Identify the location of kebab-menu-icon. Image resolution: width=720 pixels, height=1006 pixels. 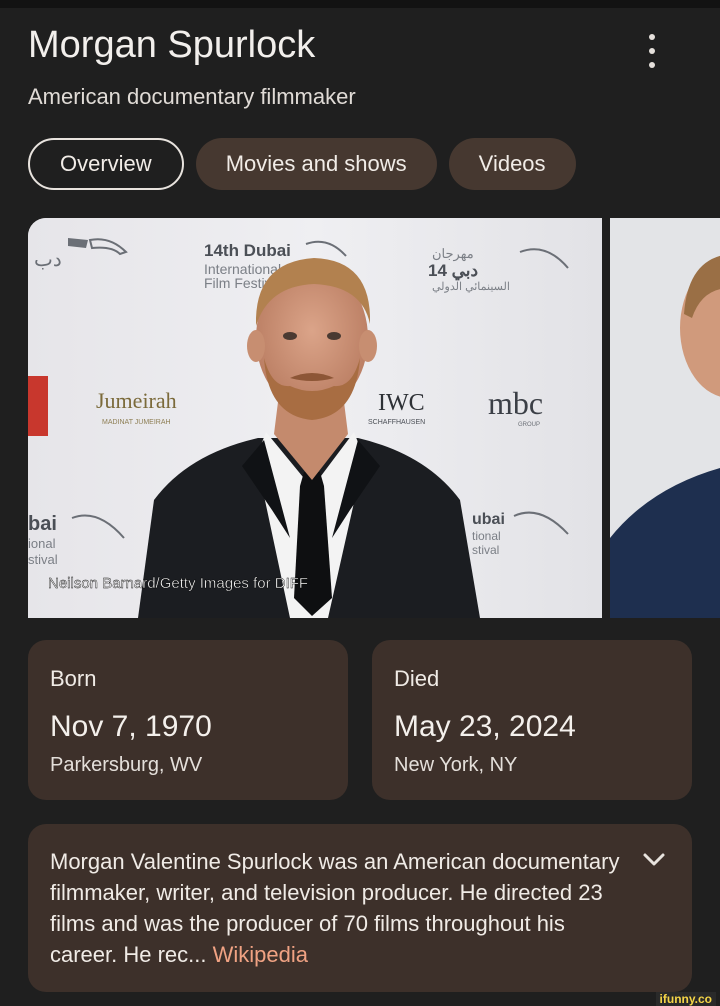
(652, 51).